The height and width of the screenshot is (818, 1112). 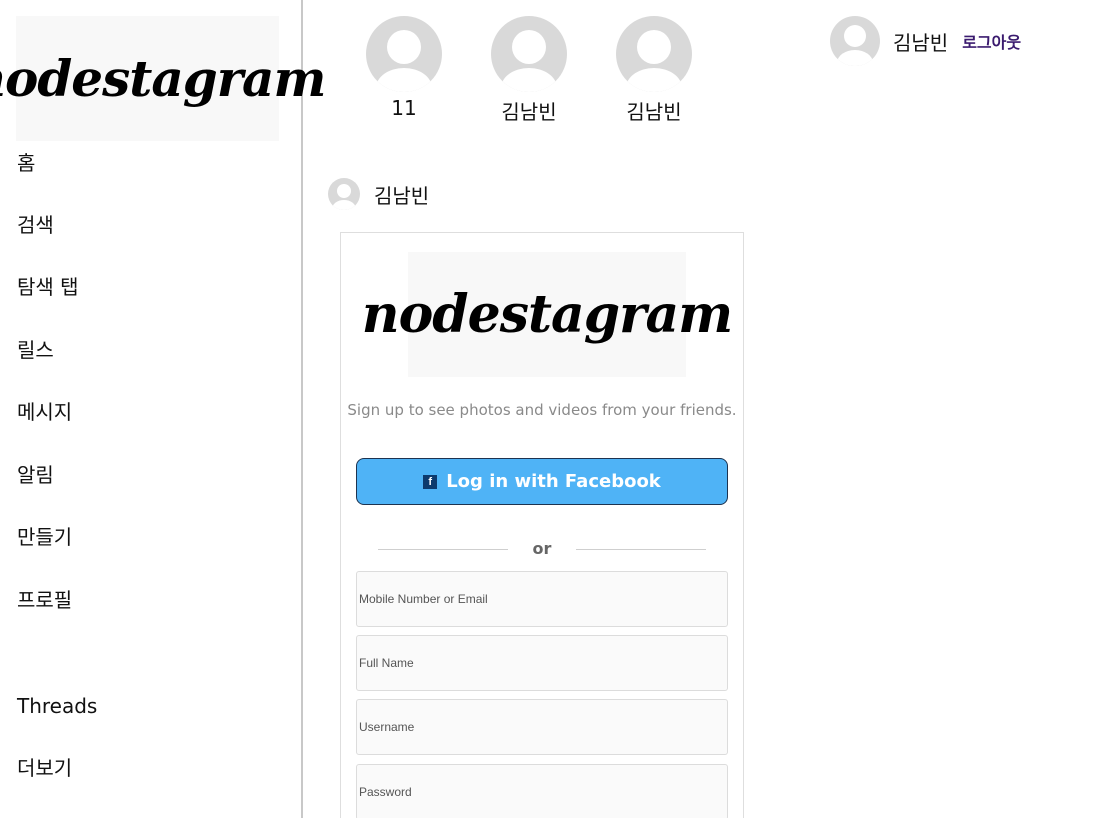 I want to click on sidebar-item-profile: 프로필, so click(x=44, y=600).